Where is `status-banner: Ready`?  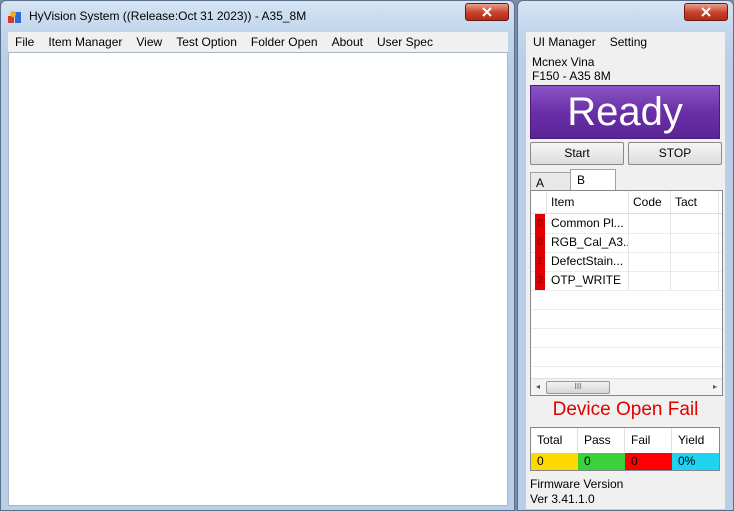
status-banner: Ready is located at coordinates (625, 112).